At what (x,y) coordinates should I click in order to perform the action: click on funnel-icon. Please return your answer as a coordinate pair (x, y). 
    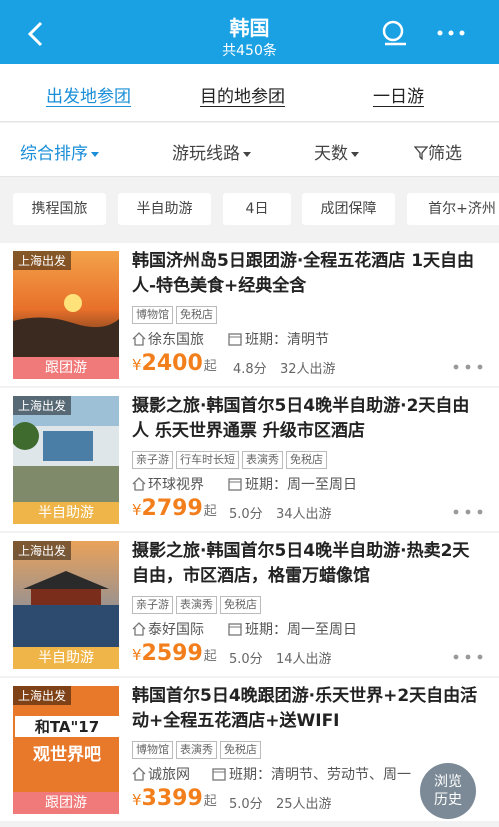
    Looking at the image, I should click on (421, 153).